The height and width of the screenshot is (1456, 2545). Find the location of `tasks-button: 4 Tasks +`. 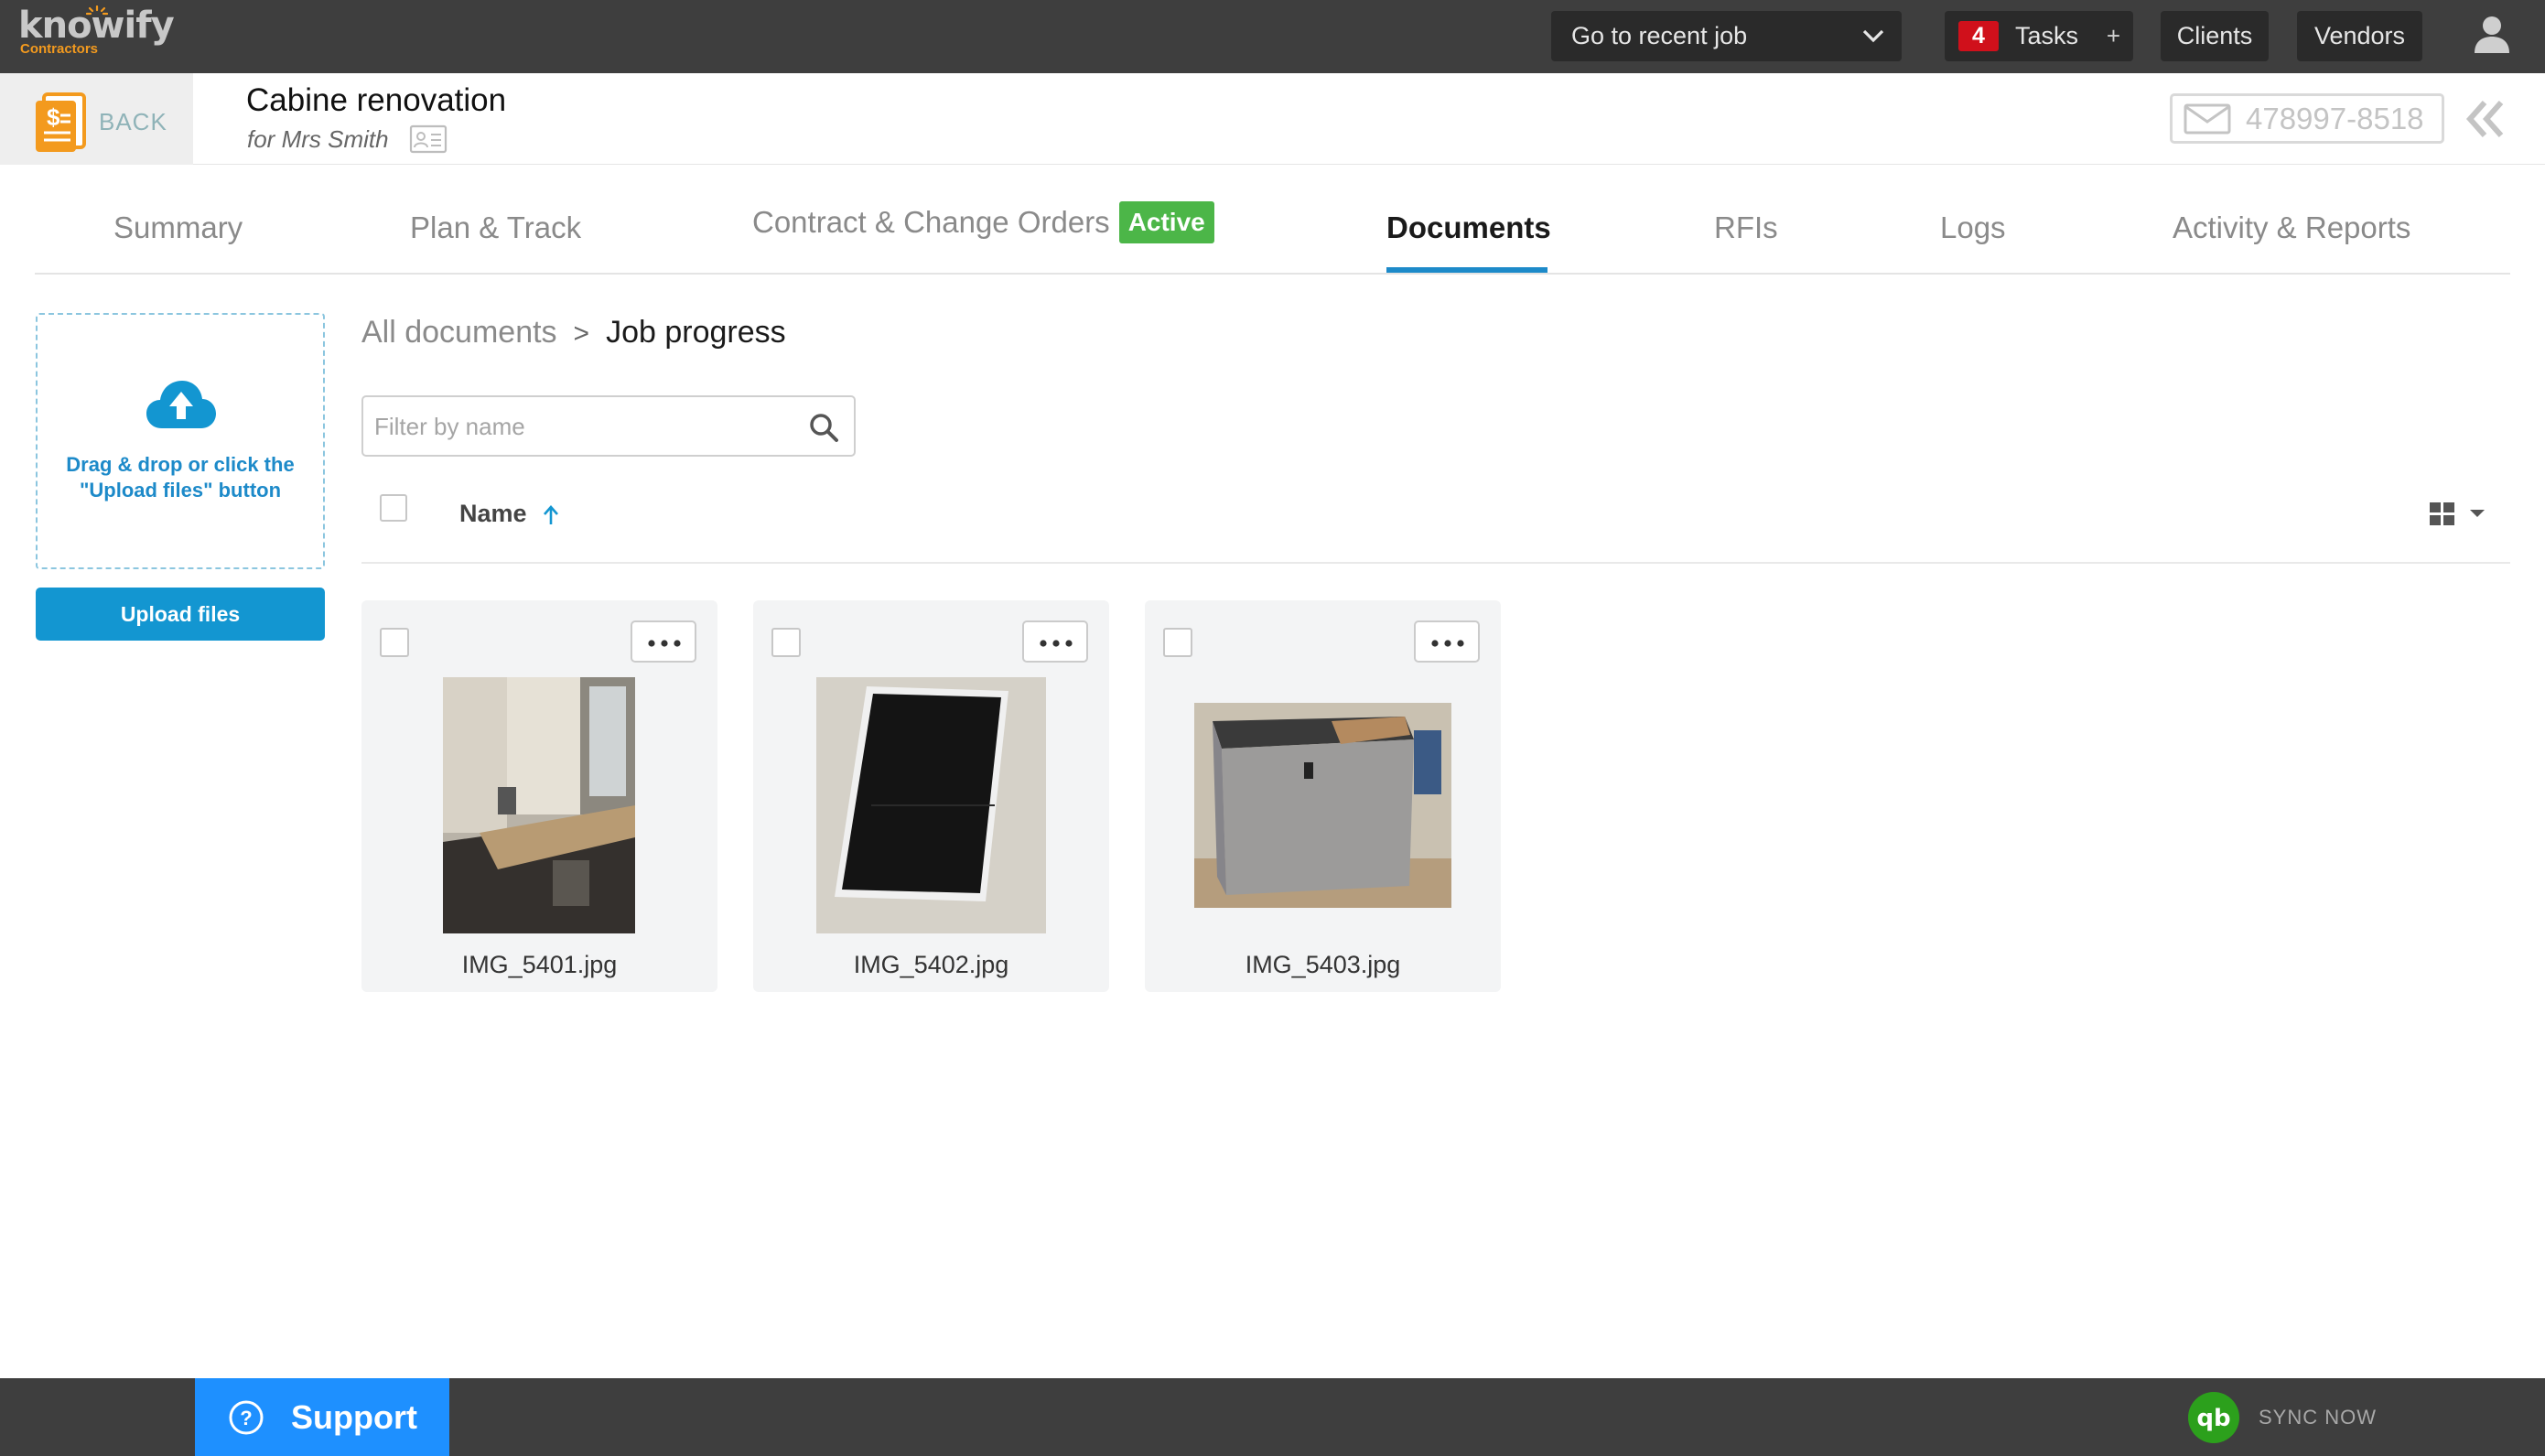

tasks-button: 4 Tasks + is located at coordinates (2039, 36).